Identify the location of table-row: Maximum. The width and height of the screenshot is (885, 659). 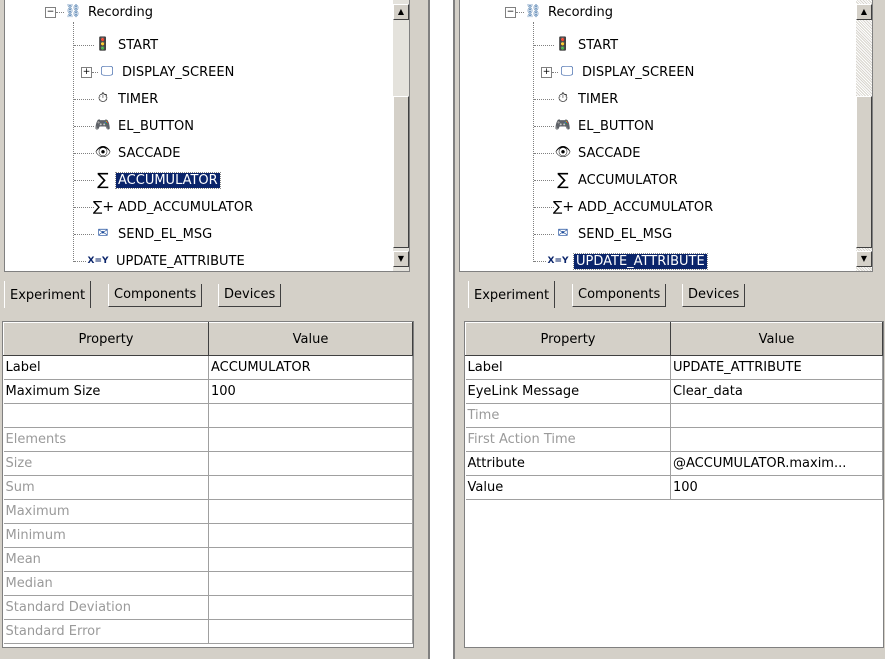
(208, 511).